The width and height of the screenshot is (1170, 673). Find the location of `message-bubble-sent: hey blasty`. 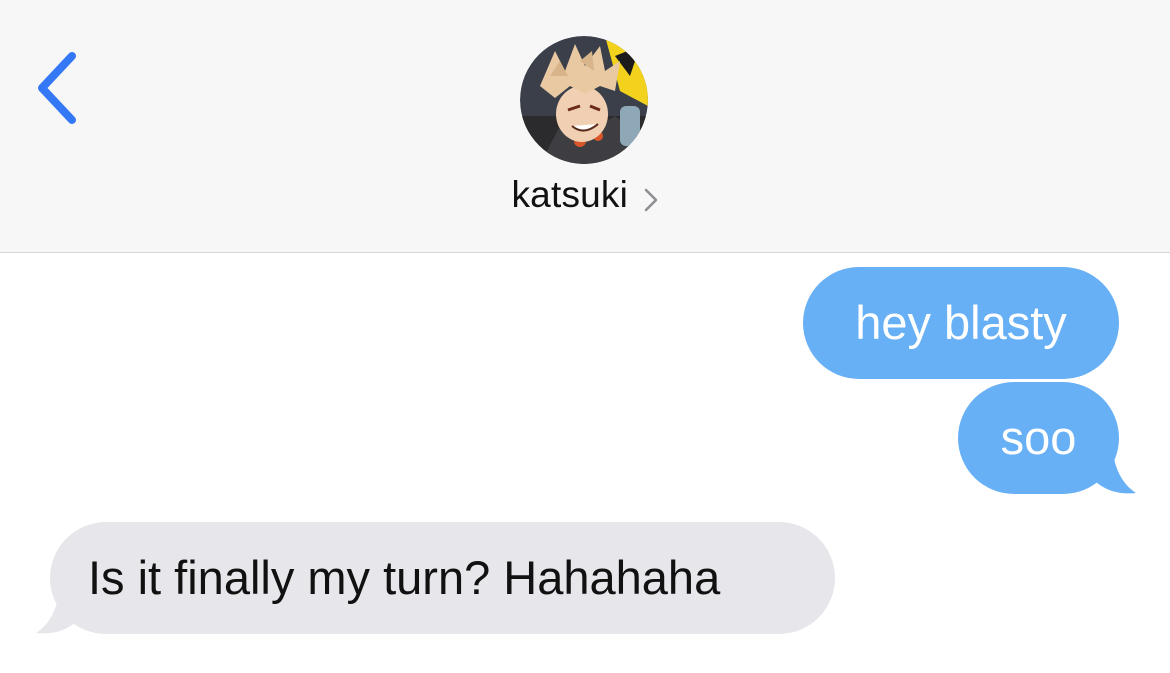

message-bubble-sent: hey blasty is located at coordinates (961, 323).